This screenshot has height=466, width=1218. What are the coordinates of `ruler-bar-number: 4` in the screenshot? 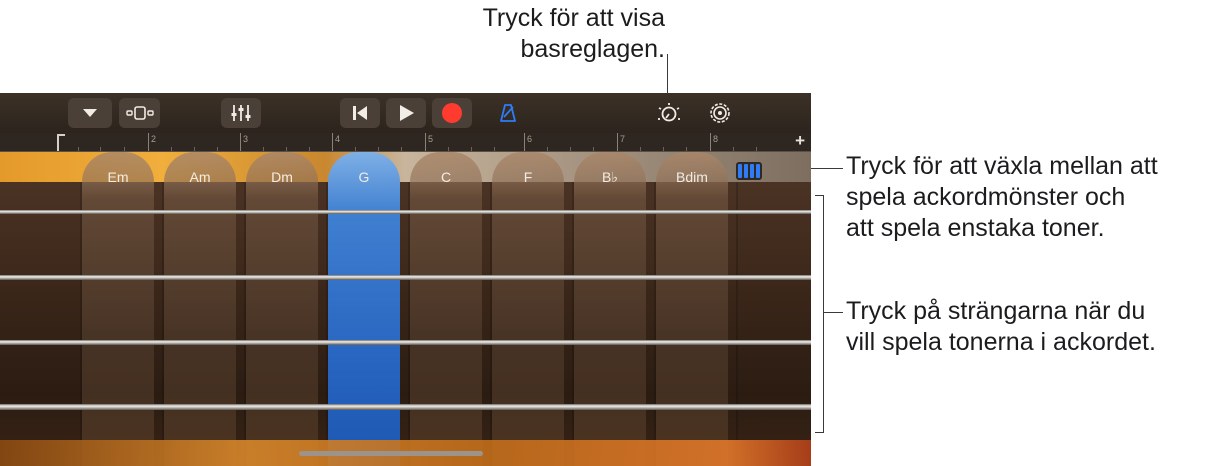 It's located at (338, 139).